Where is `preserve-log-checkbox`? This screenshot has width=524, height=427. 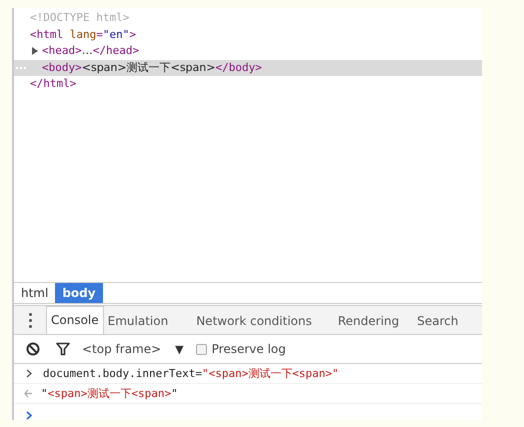
preserve-log-checkbox is located at coordinates (201, 349).